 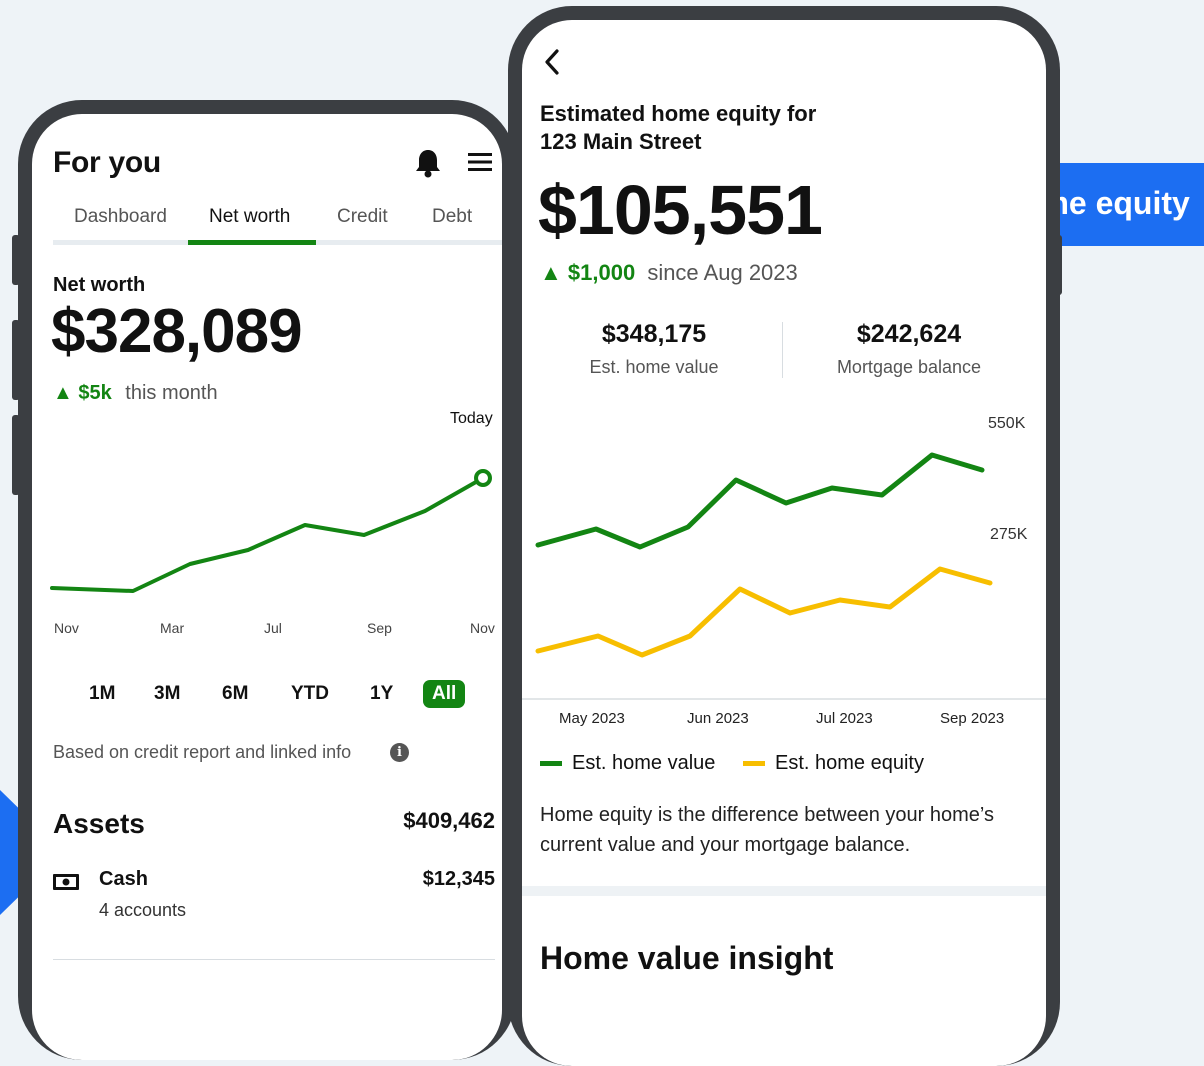 I want to click on home-equity-line-chart, so click(x=784, y=576).